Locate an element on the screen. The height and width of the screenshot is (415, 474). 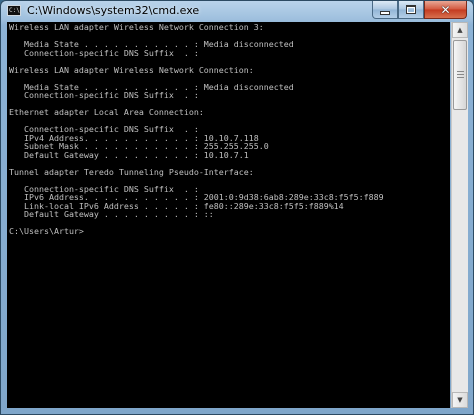
window-title: C:\Windows\system32\cmd.exe is located at coordinates (113, 10).